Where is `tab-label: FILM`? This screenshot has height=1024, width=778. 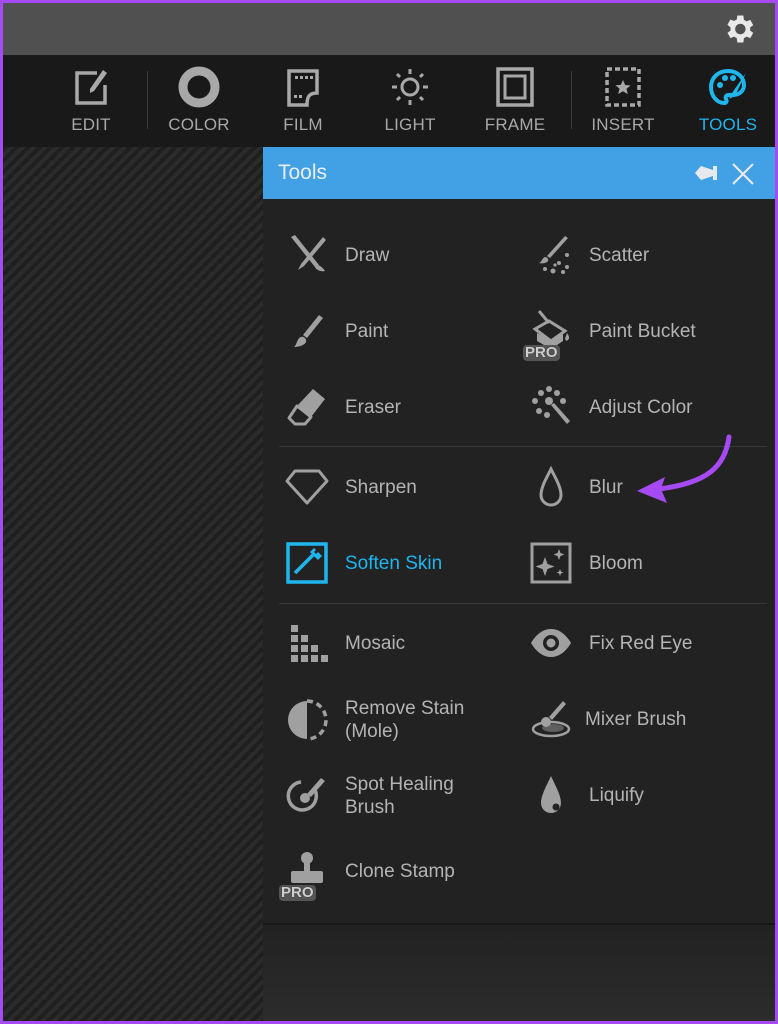 tab-label: FILM is located at coordinates (303, 124).